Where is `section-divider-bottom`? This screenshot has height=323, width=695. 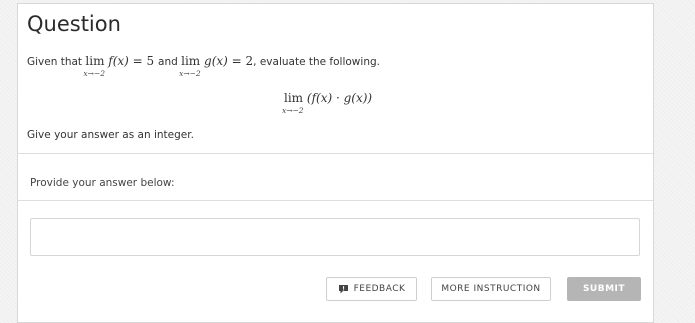 section-divider-bottom is located at coordinates (335, 200).